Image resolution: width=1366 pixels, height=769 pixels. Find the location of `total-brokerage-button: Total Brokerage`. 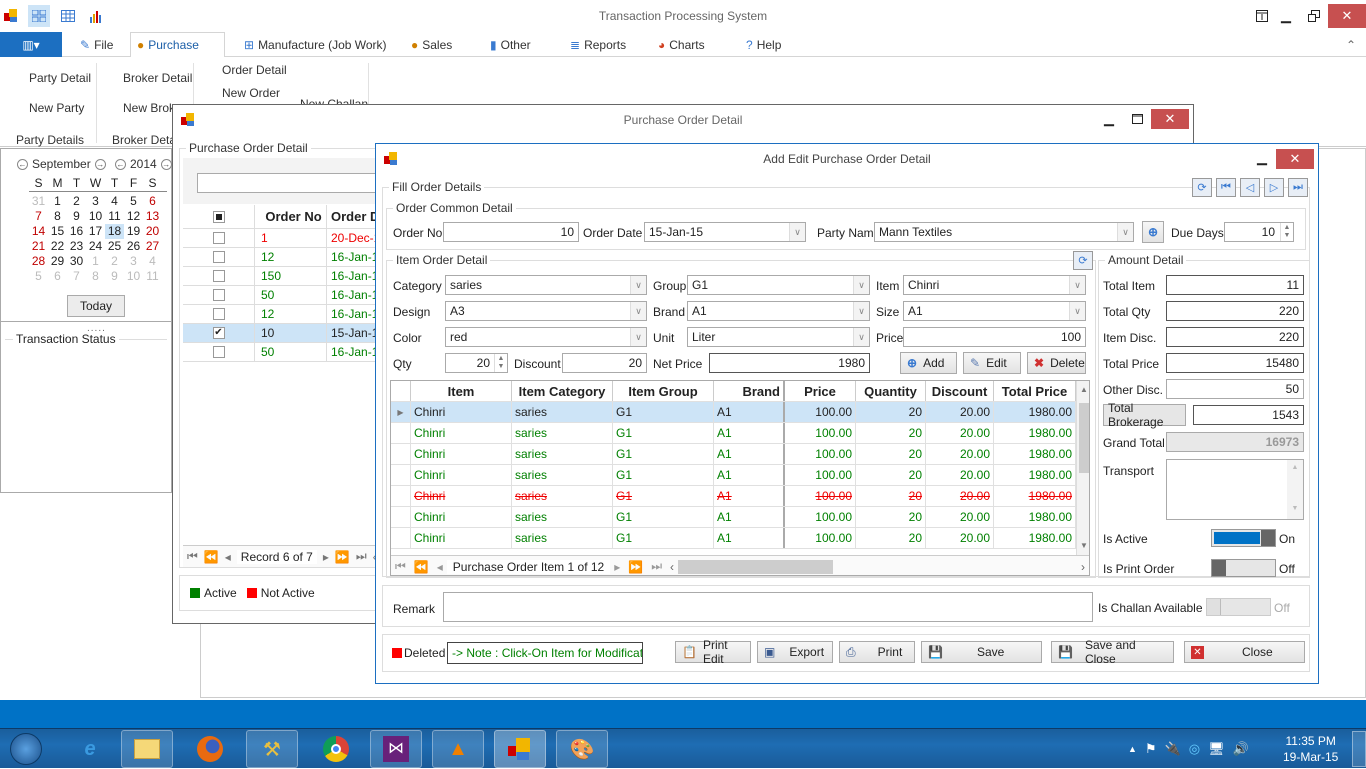

total-brokerage-button: Total Brokerage is located at coordinates (1144, 415).